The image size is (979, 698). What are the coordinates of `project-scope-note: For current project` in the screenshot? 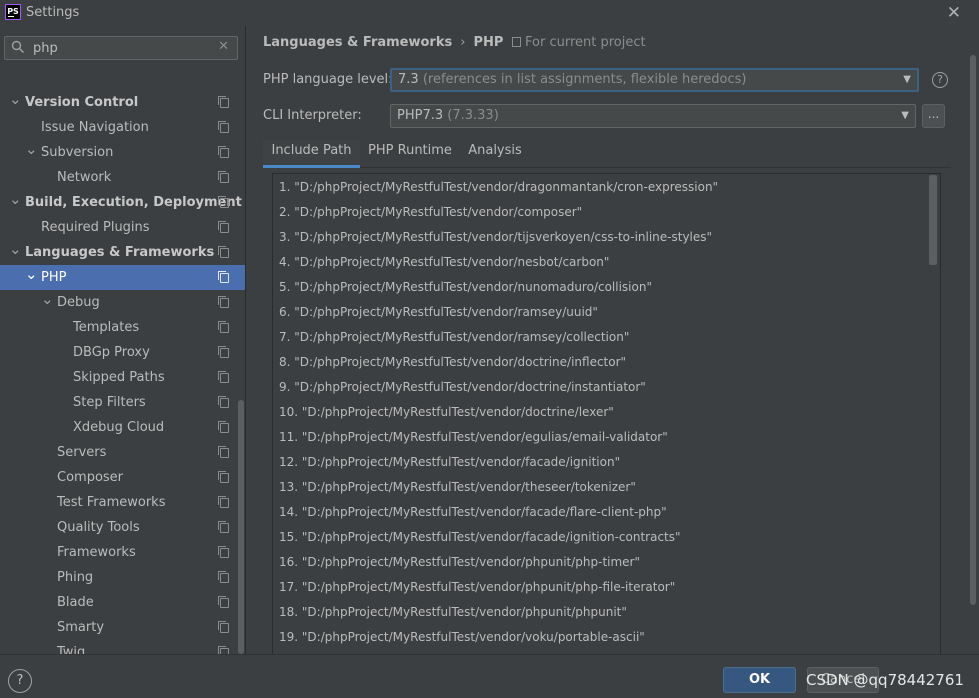 It's located at (579, 42).